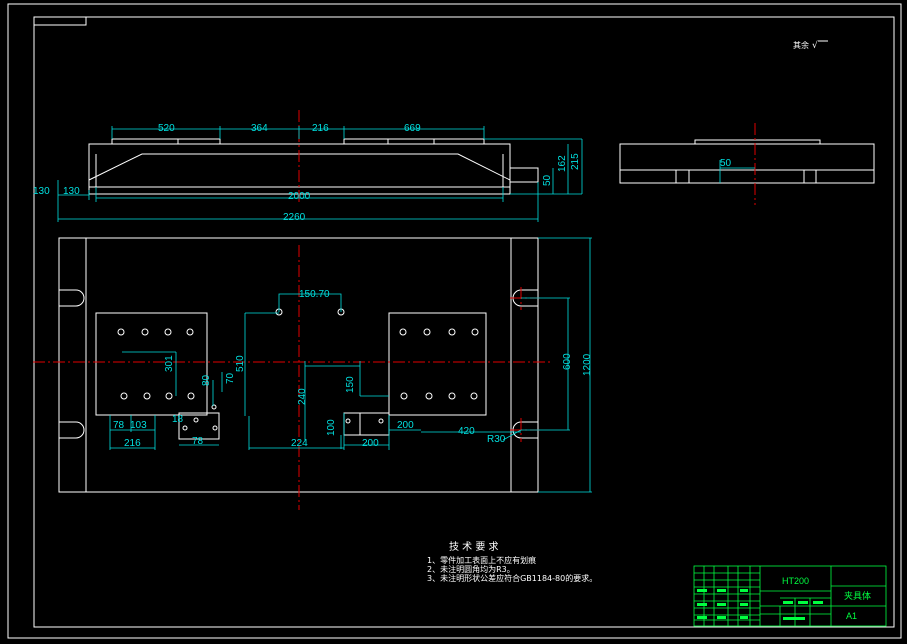  I want to click on dim-669: 669, so click(412, 128).